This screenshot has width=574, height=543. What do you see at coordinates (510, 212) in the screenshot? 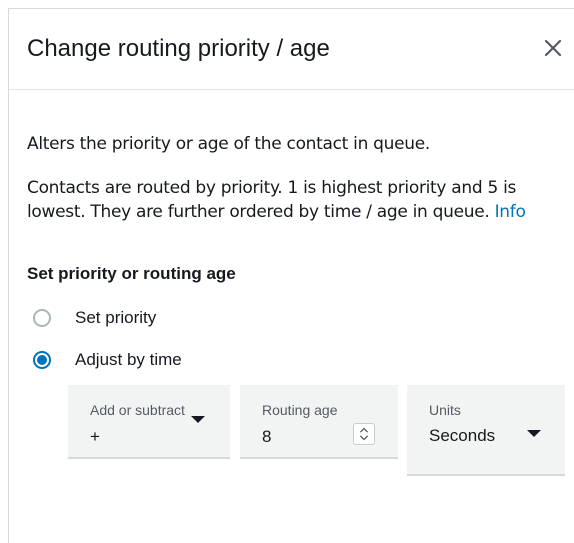
I see `info-link: Info` at bounding box center [510, 212].